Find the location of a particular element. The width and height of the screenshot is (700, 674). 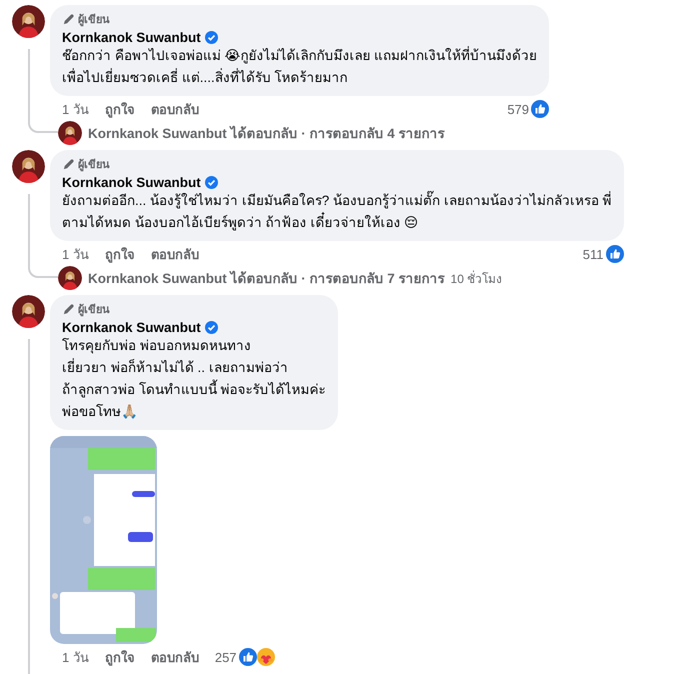

reaction-count: 511 is located at coordinates (593, 254).